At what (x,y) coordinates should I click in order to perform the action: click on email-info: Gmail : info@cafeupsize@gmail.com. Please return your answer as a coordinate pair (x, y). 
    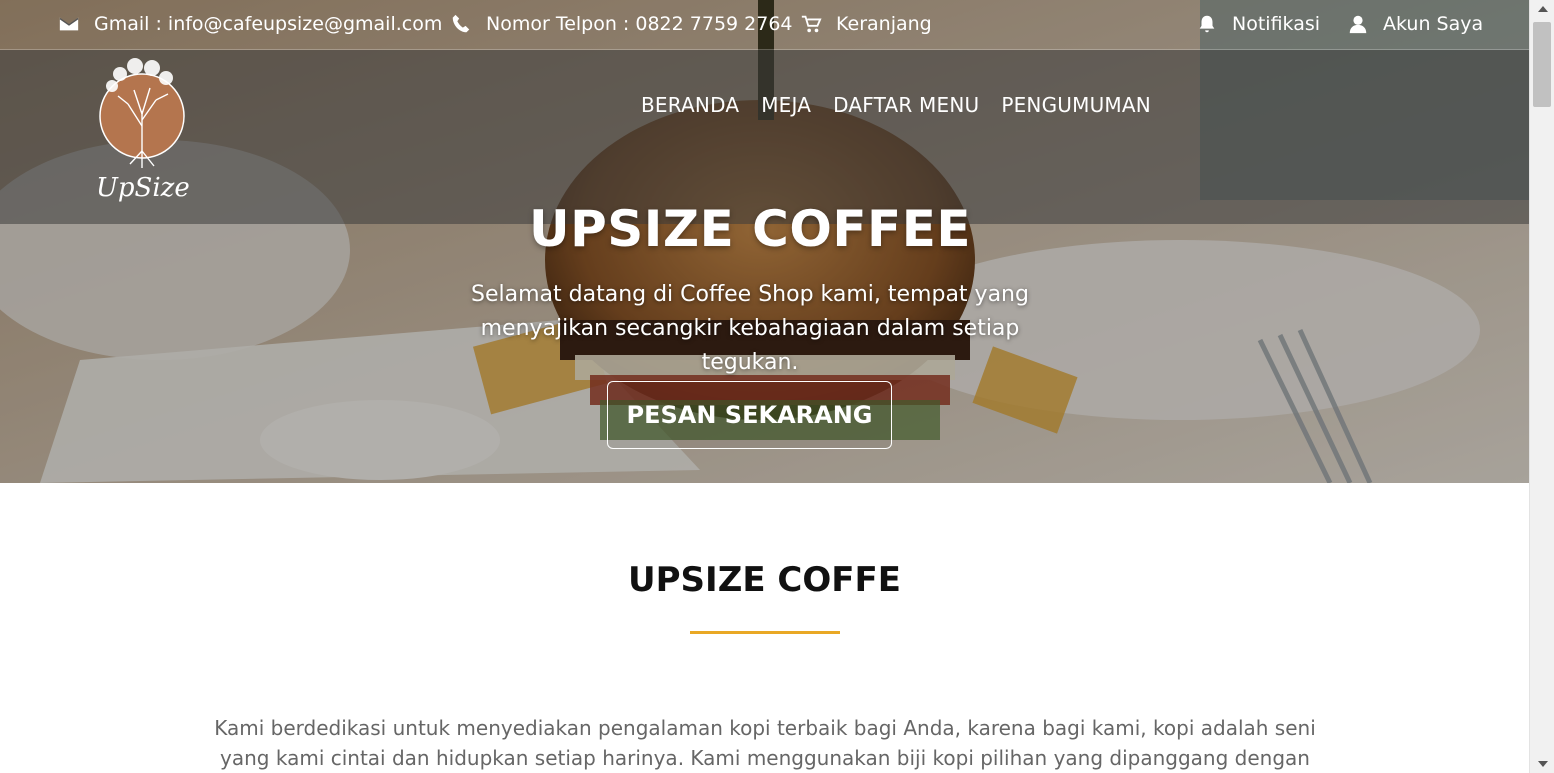
    Looking at the image, I should click on (250, 24).